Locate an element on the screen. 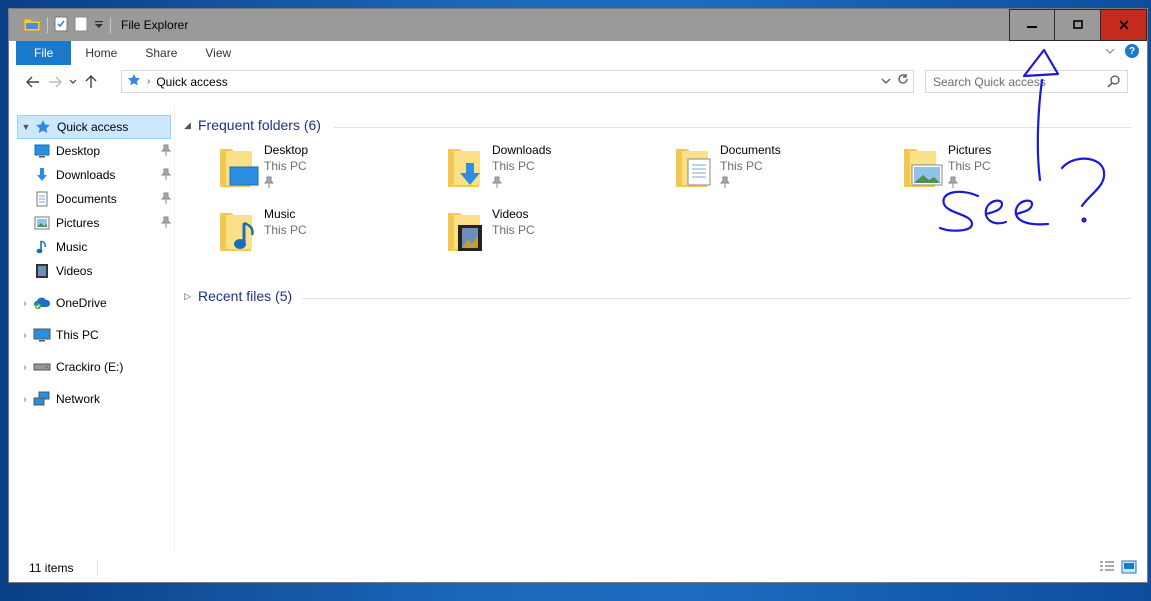  folder-tile-videos: Videos This PC is located at coordinates (556, 235).